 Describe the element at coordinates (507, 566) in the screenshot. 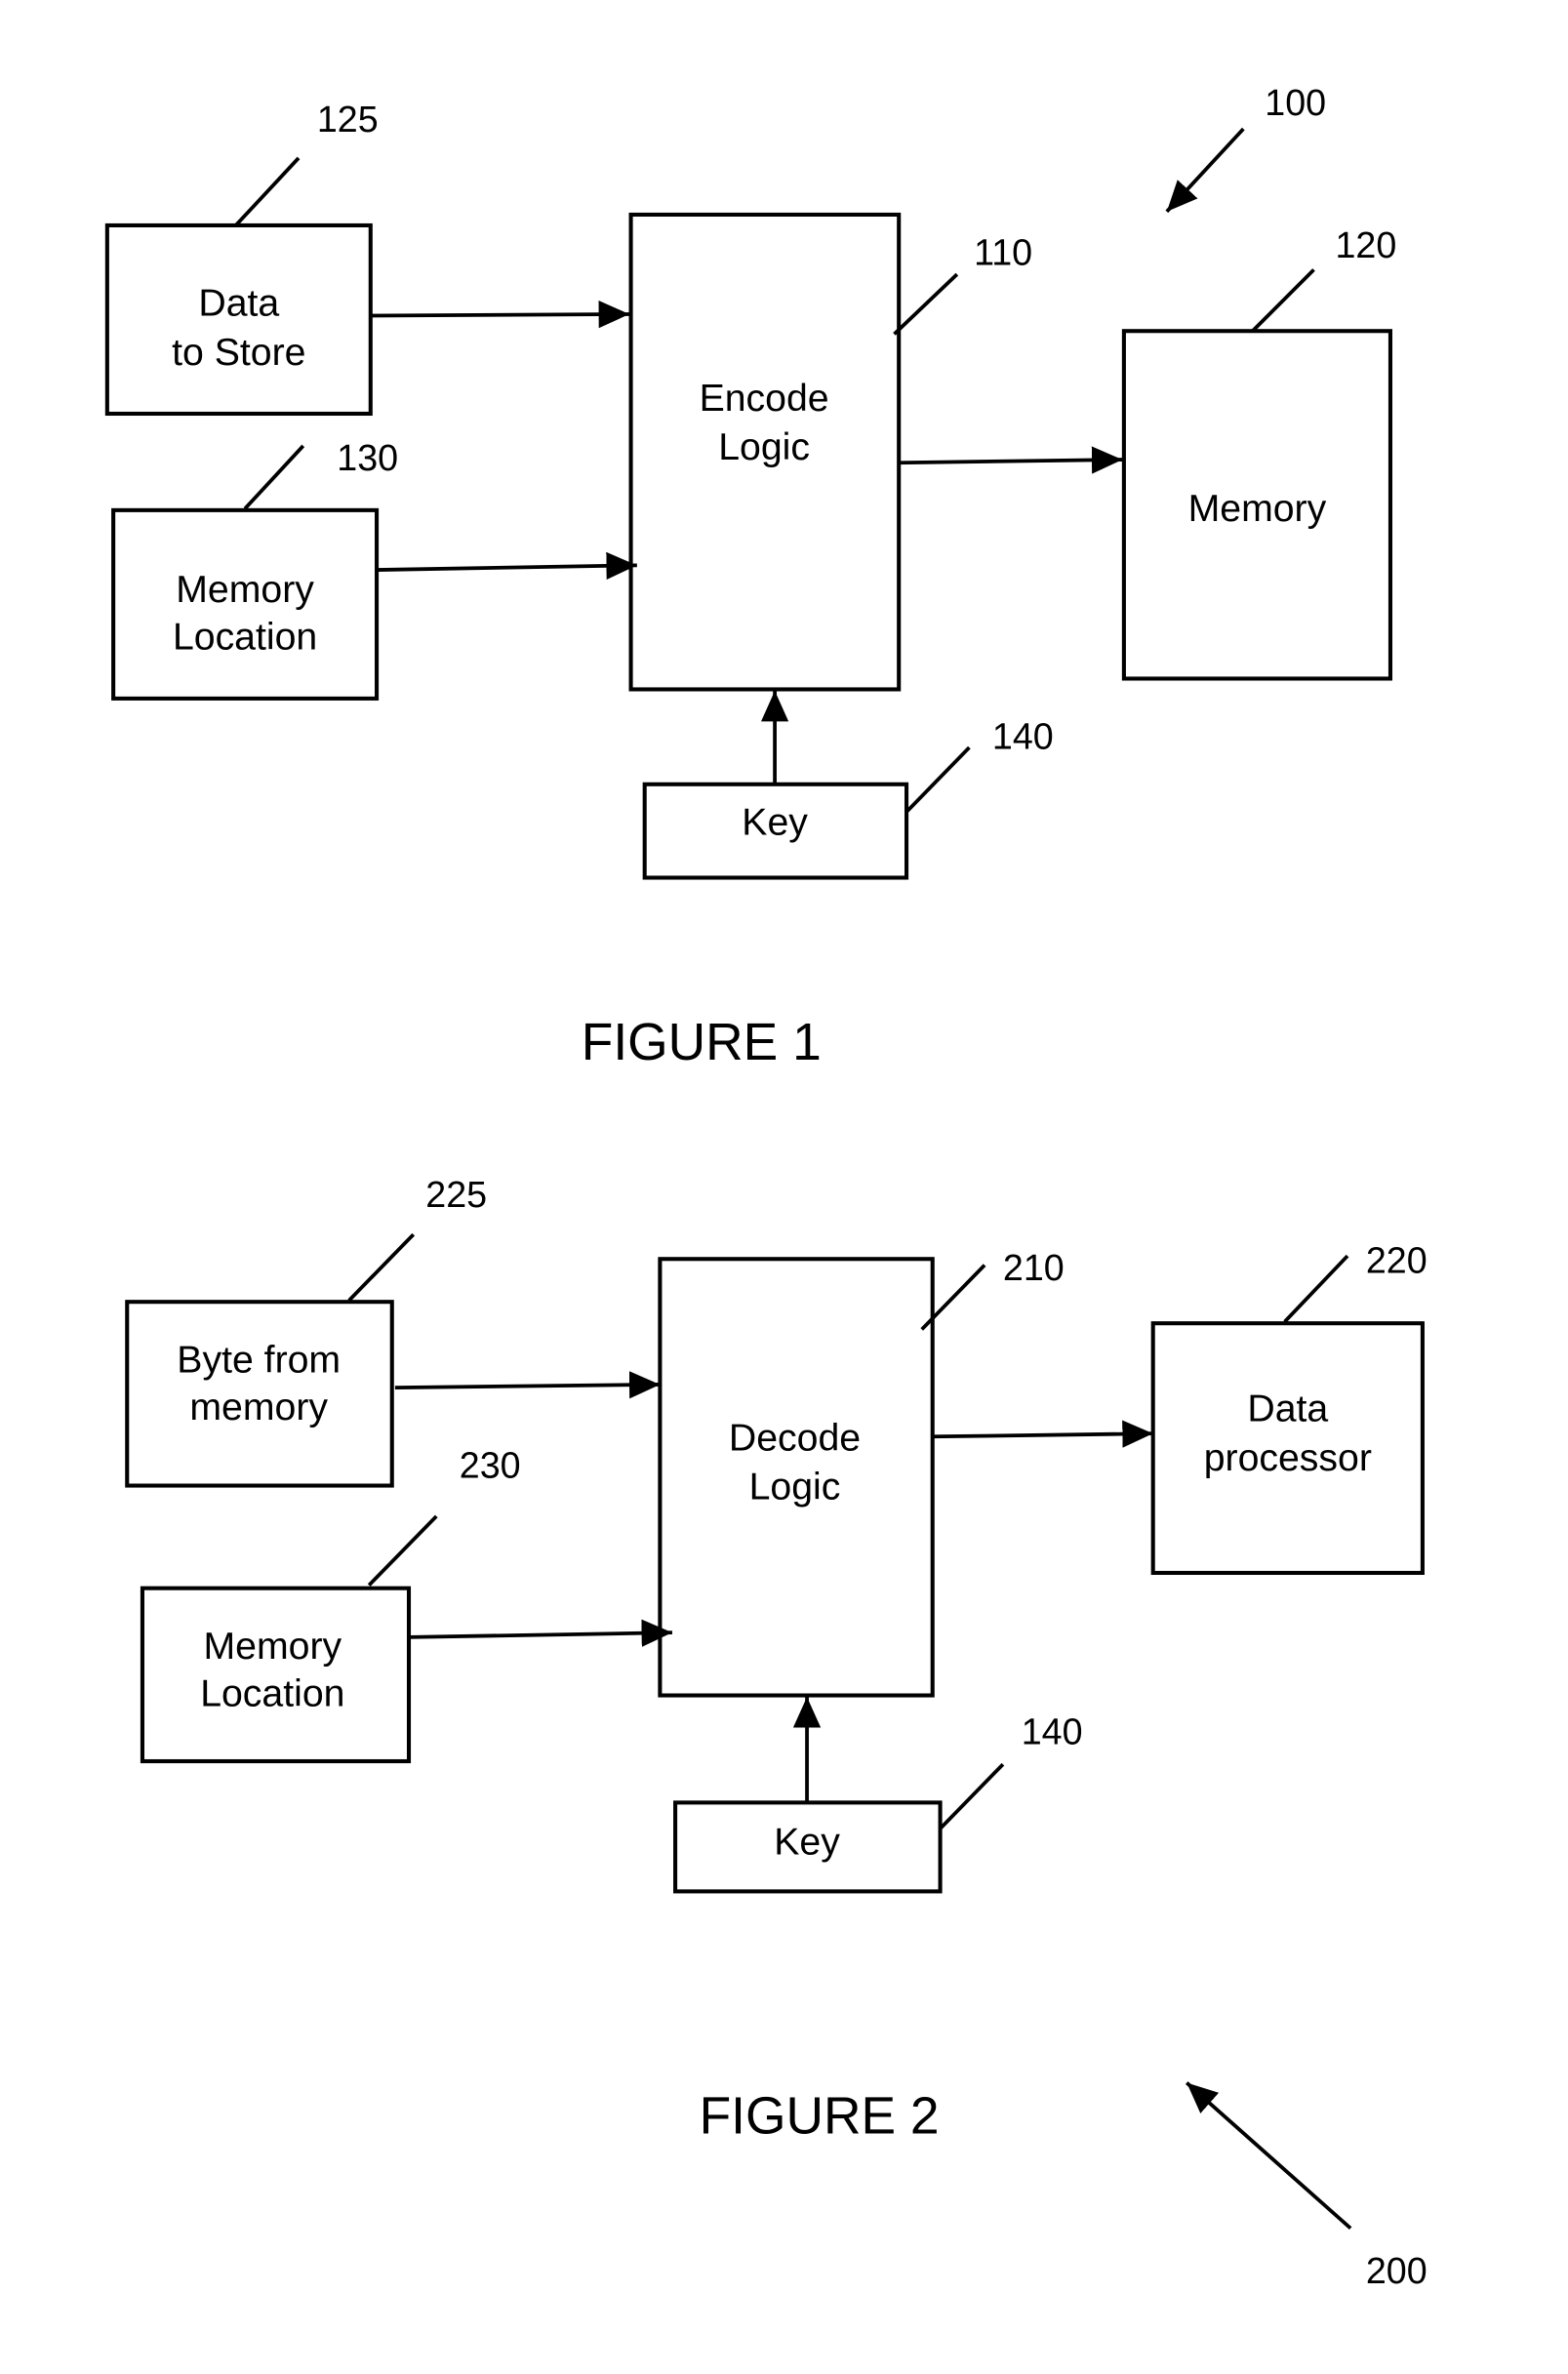

I see `arrow-location-to-encode` at that location.